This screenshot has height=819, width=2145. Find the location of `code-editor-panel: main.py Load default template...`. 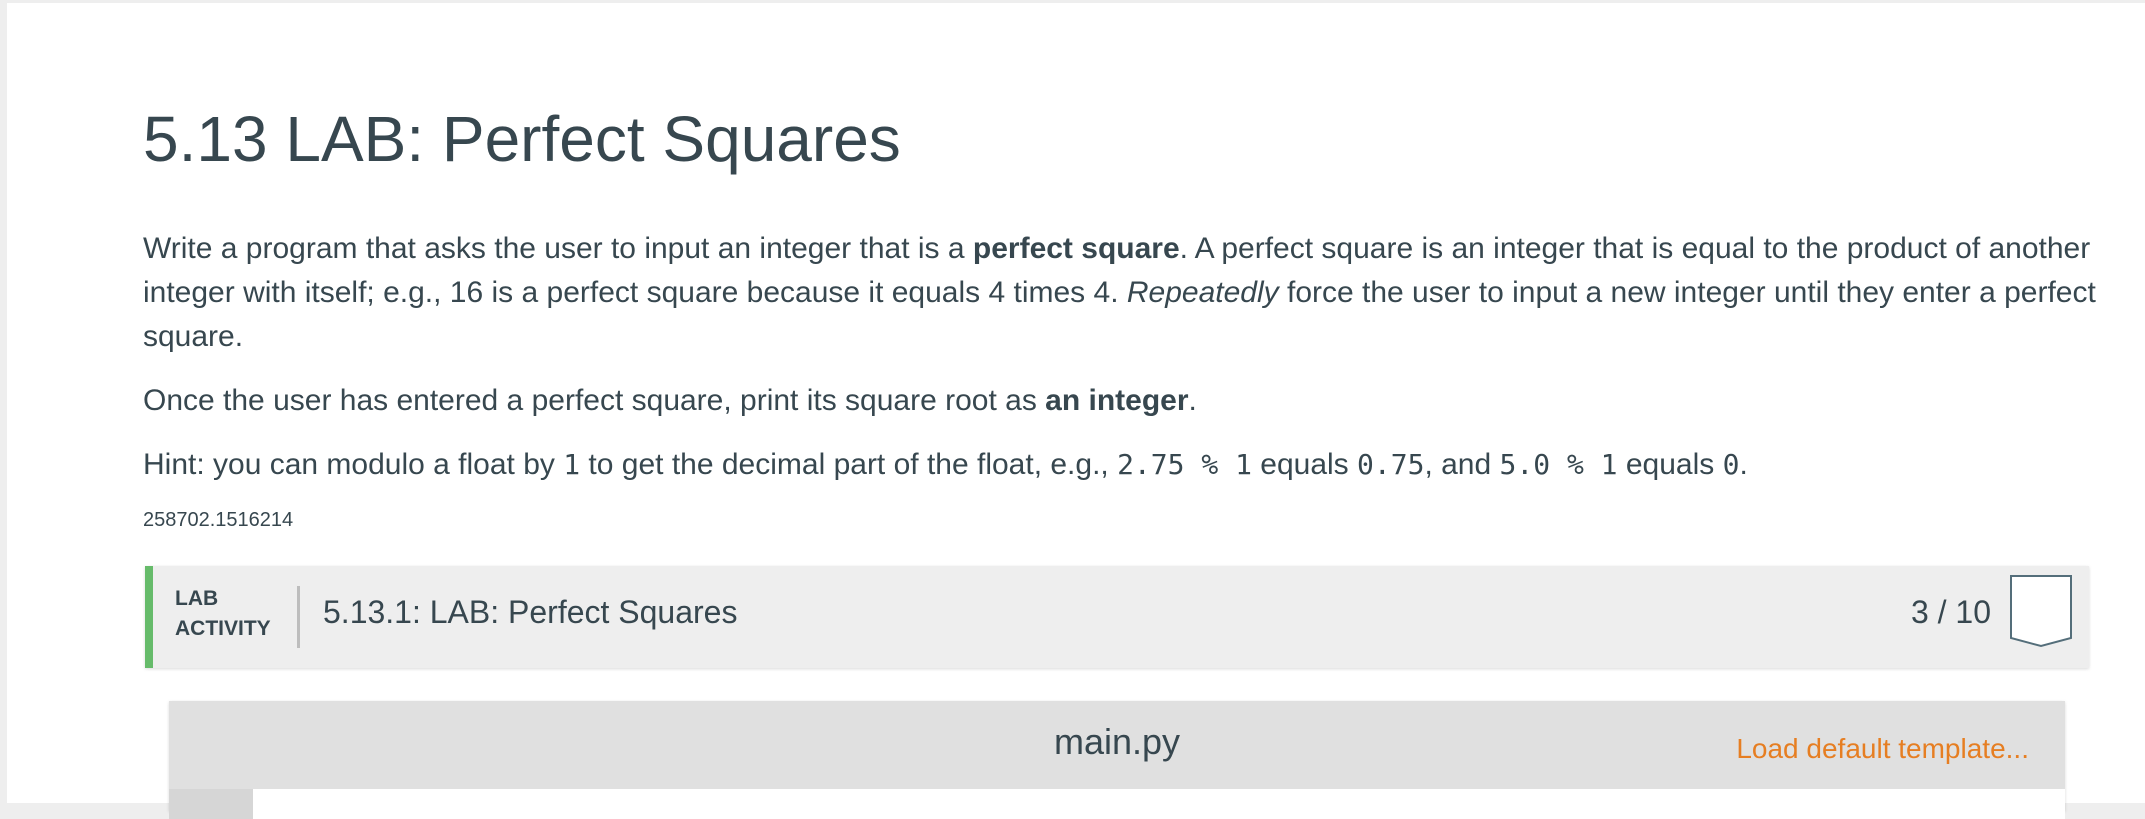

code-editor-panel: main.py Load default template... is located at coordinates (1117, 760).